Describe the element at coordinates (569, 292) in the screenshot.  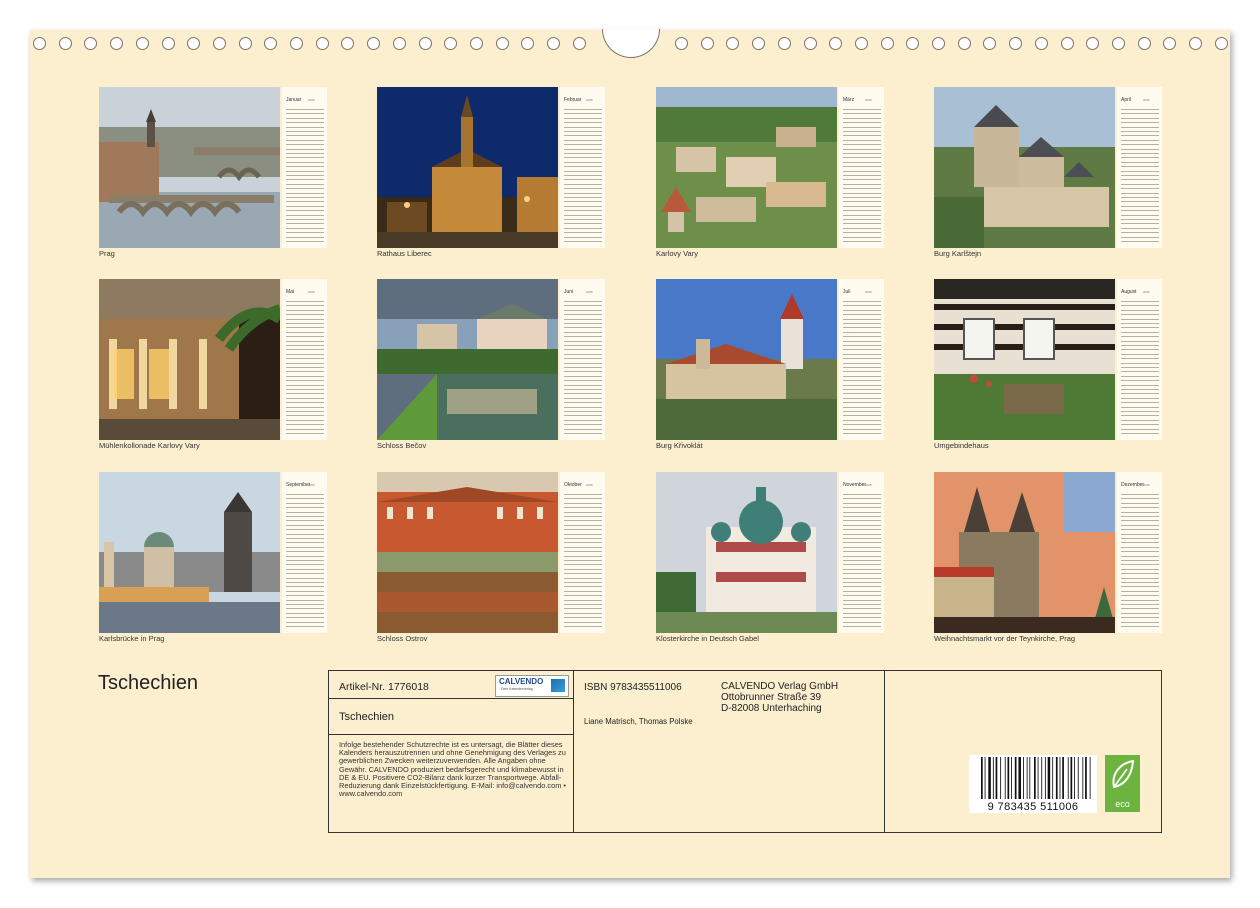
I see `month-name: Juni` at that location.